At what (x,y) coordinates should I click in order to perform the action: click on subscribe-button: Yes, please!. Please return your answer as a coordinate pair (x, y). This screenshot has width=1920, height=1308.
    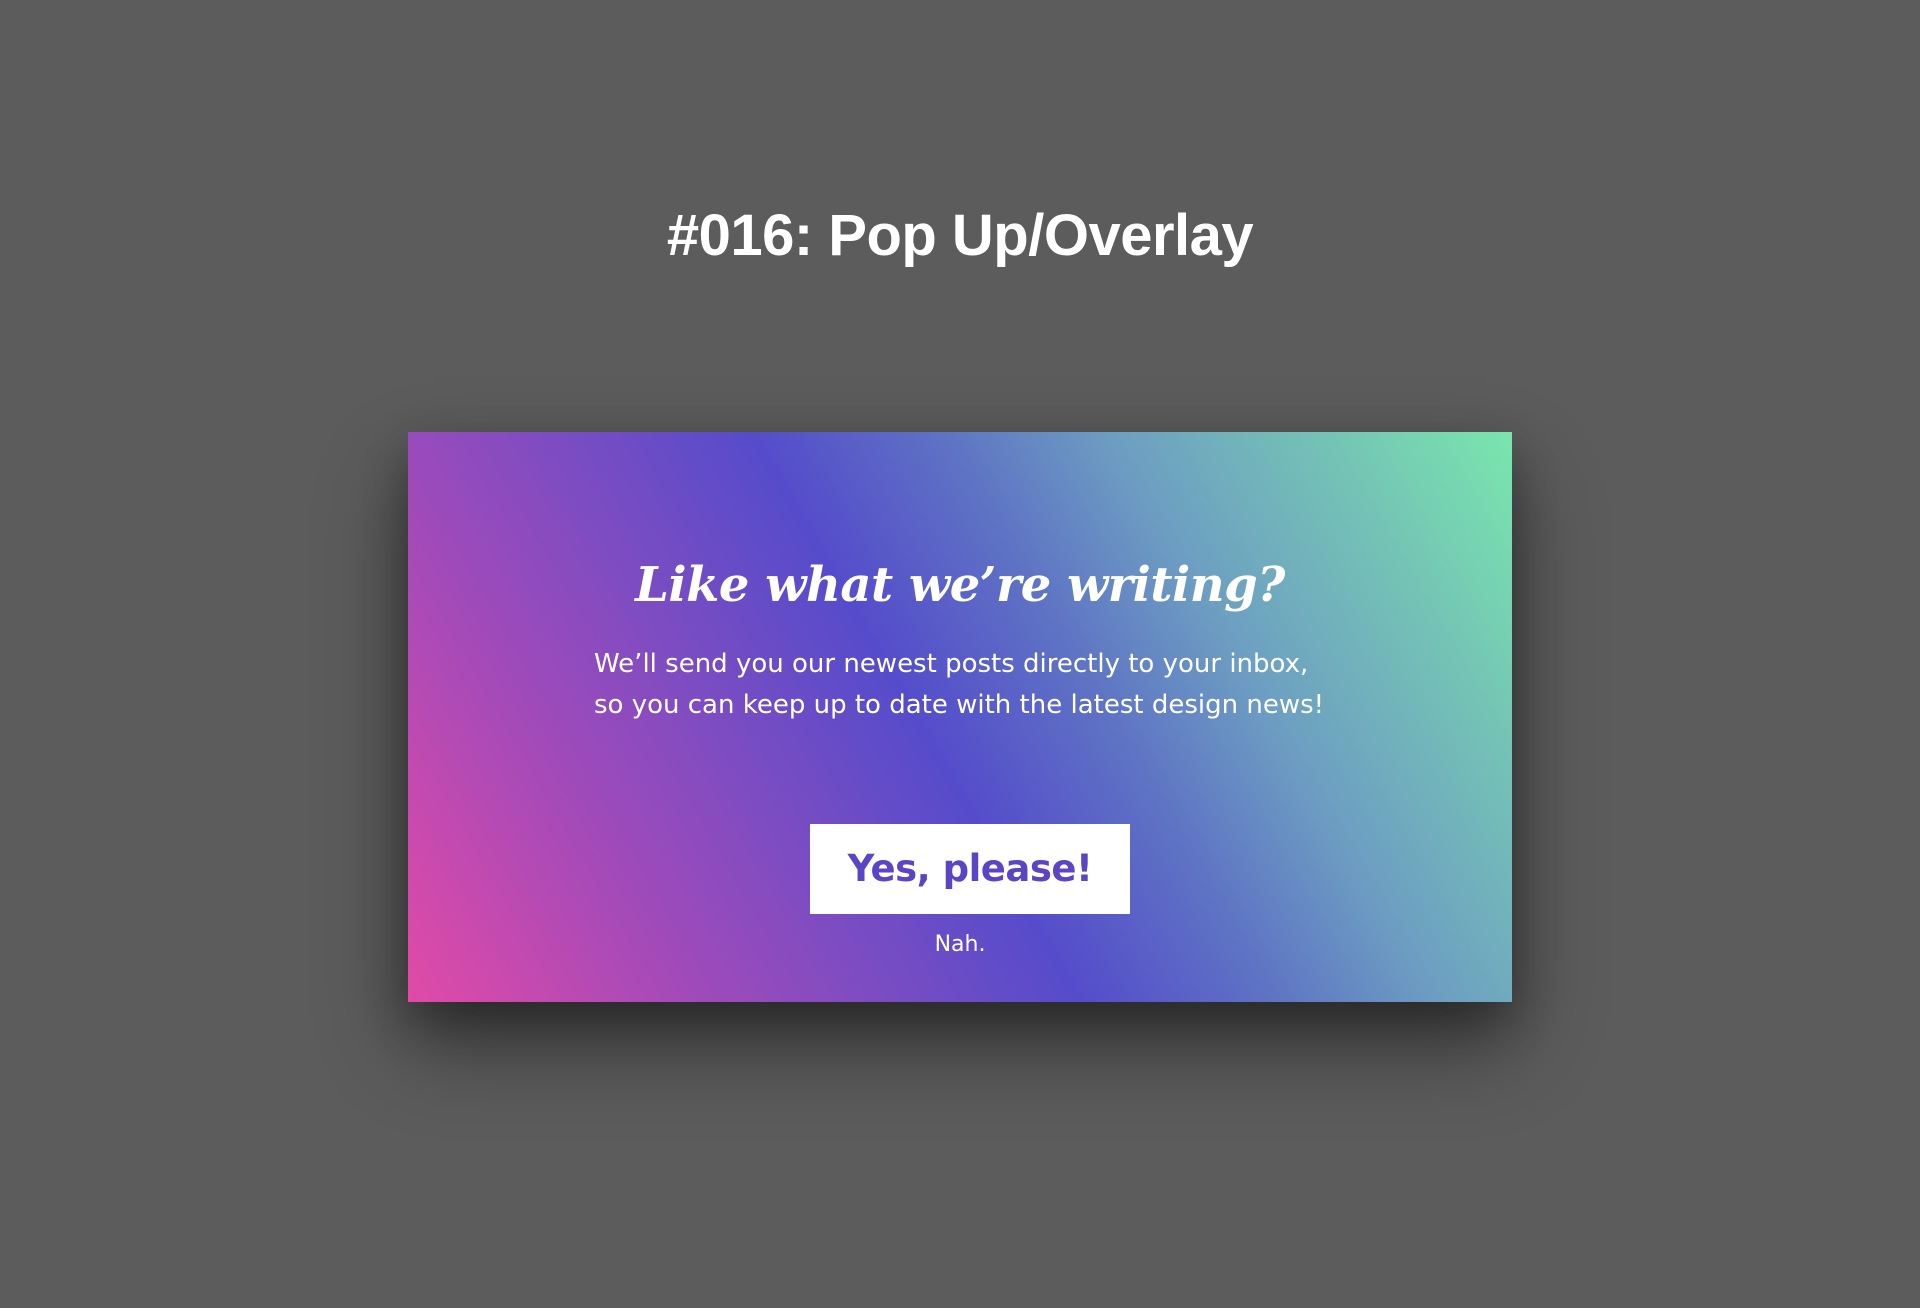
    Looking at the image, I should click on (970, 869).